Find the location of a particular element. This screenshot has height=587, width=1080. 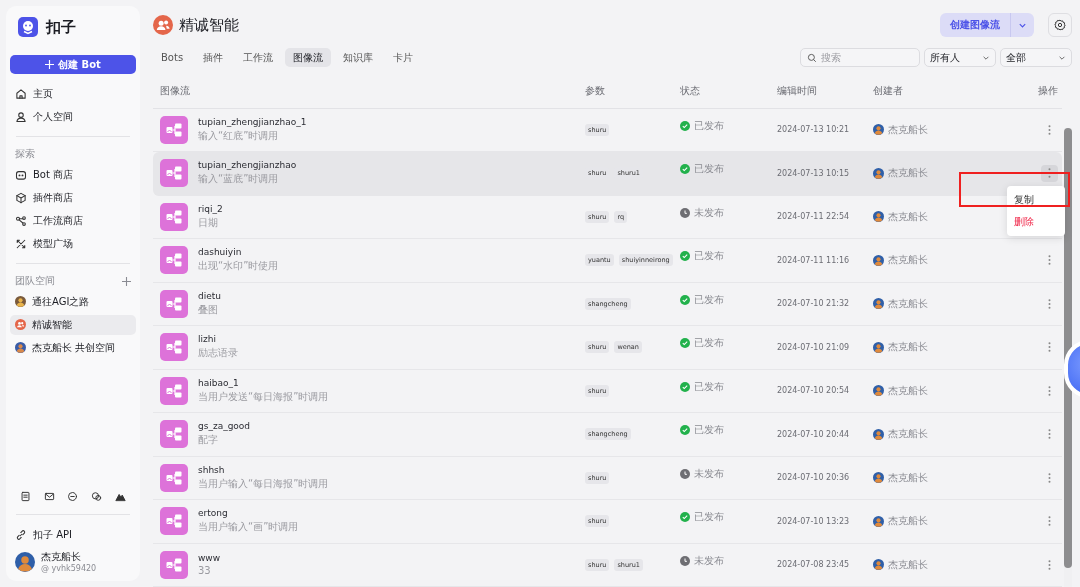

column-header: 状态 is located at coordinates (690, 91).